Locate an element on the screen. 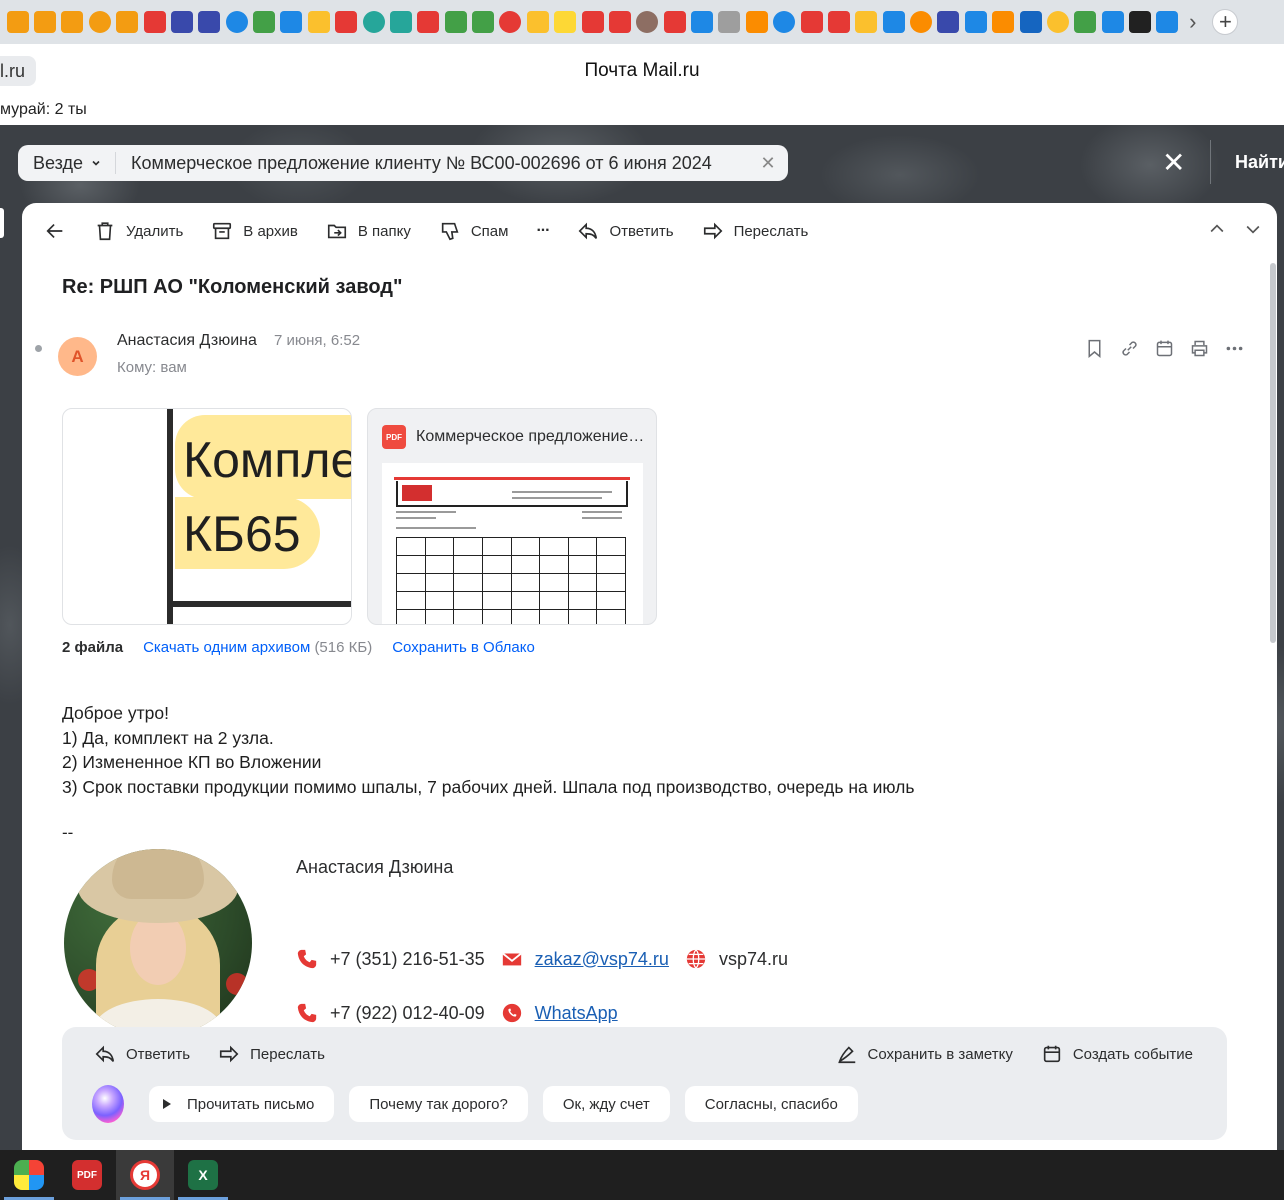 This screenshot has height=1200, width=1284. back-button is located at coordinates (55, 231).